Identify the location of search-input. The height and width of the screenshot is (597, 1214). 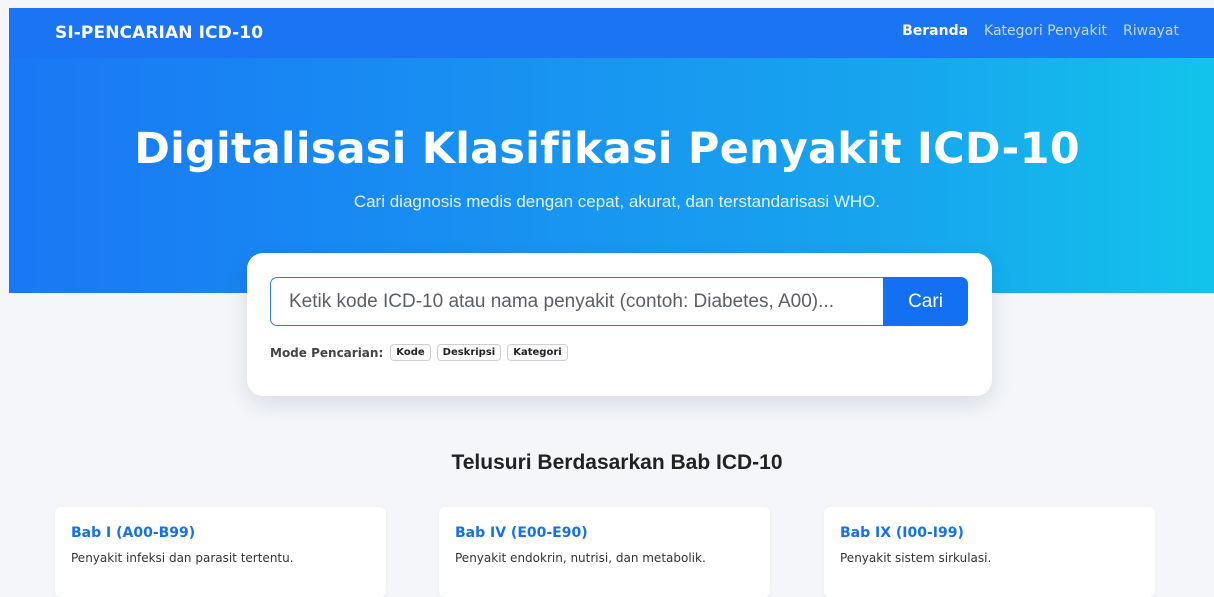
(576, 301).